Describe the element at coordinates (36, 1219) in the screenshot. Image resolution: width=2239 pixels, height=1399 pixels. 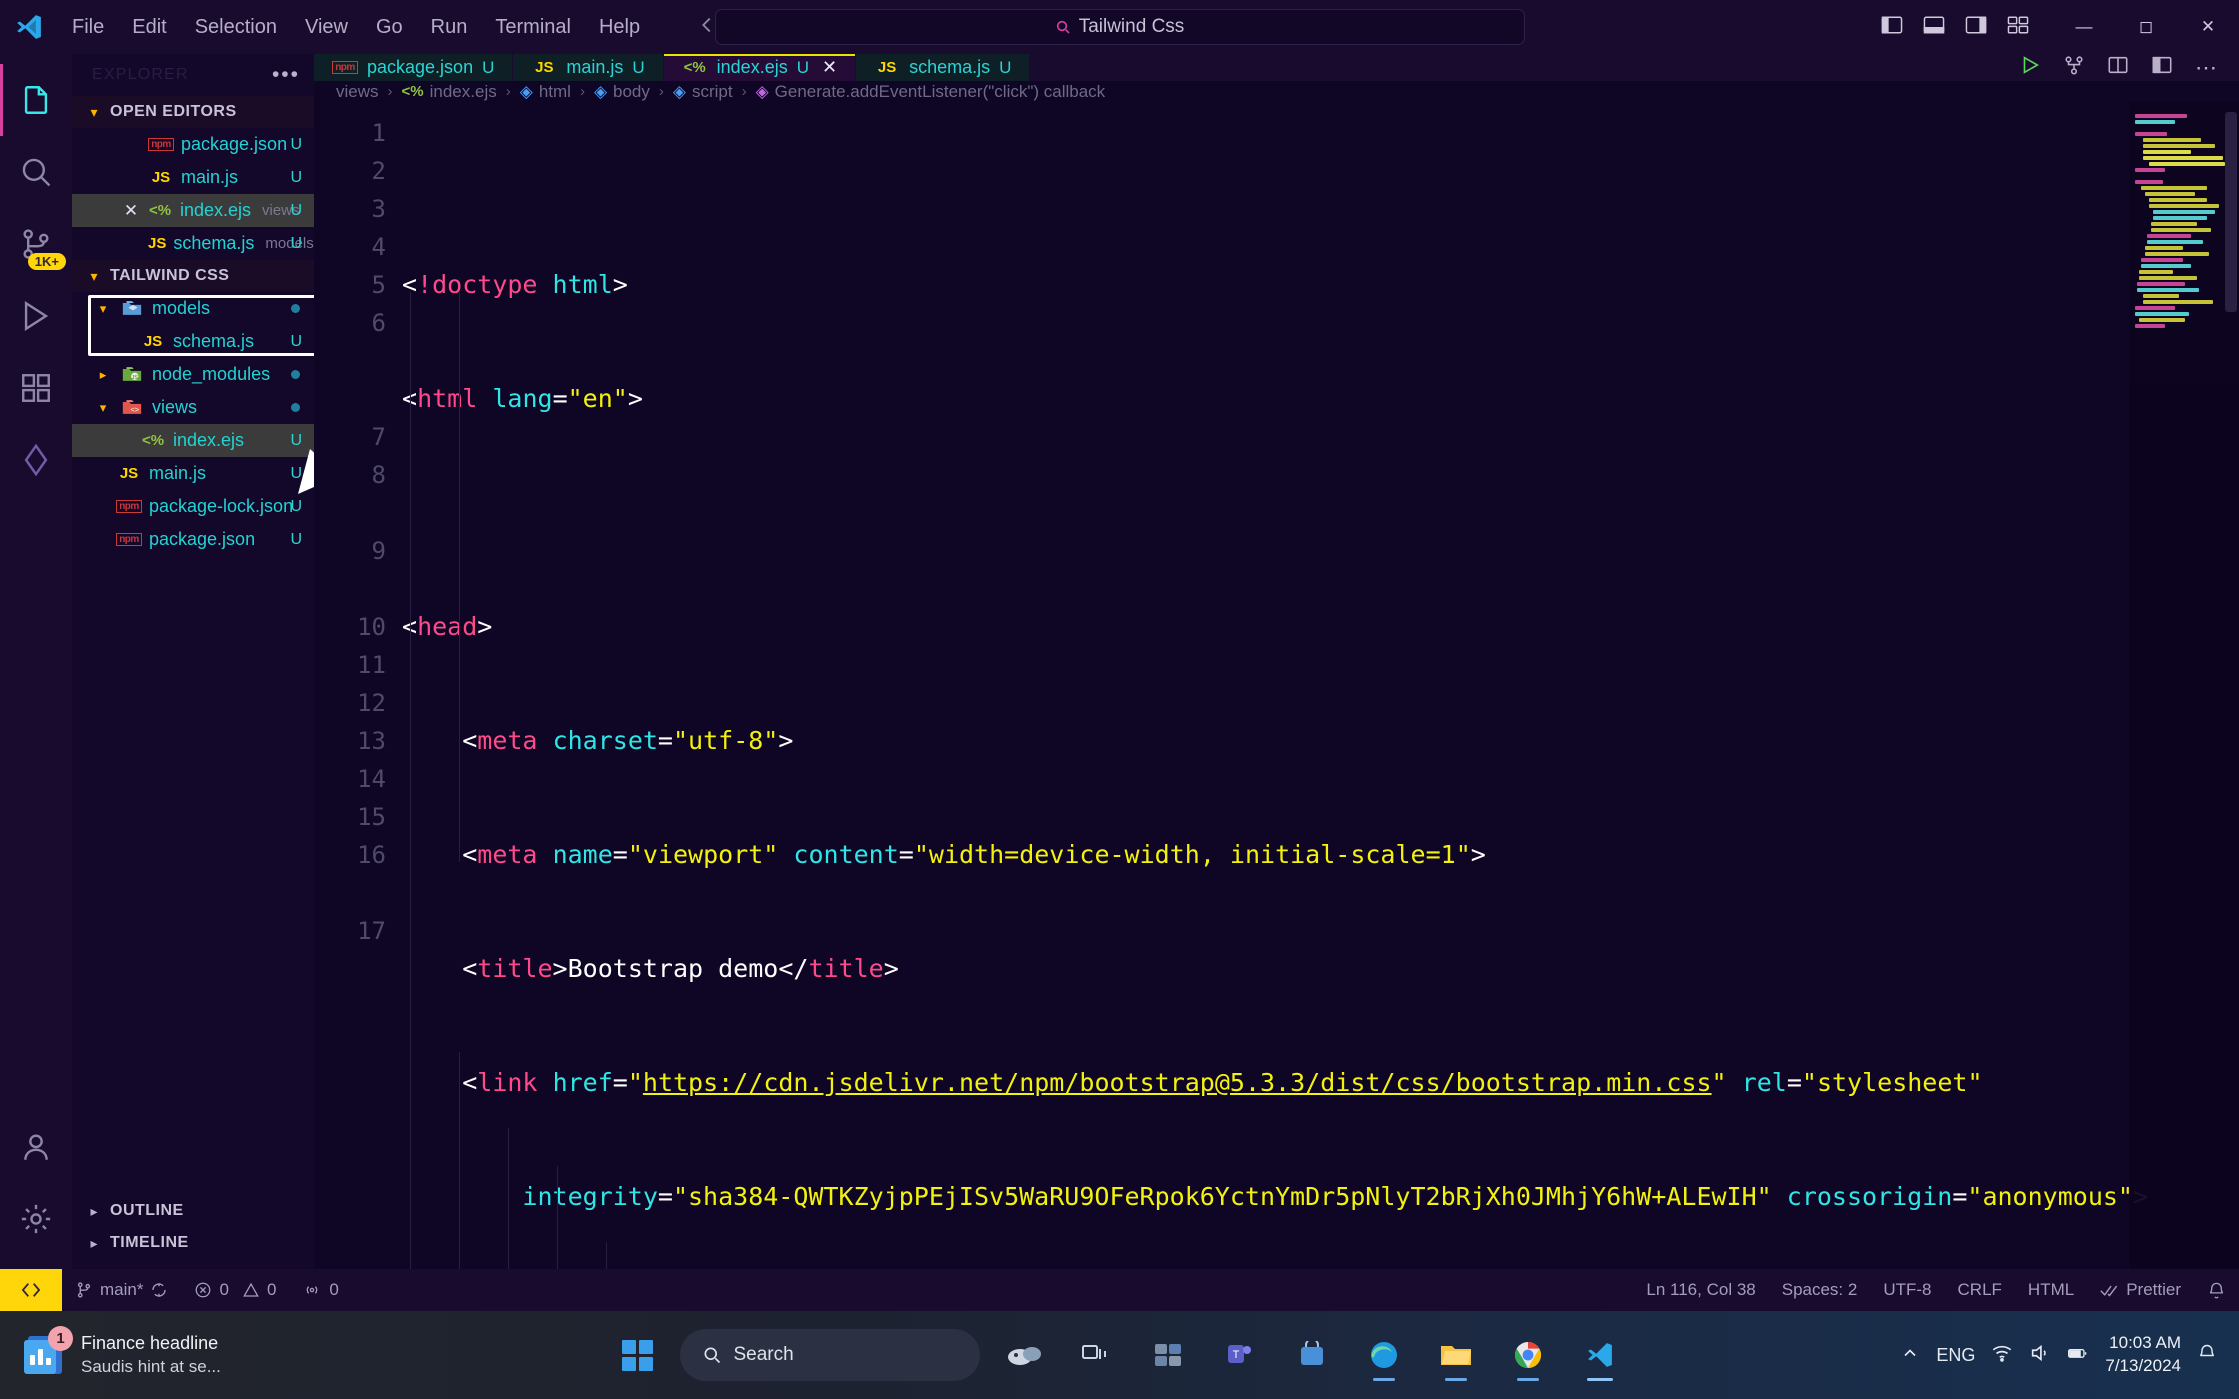
I see `activity-settings` at that location.